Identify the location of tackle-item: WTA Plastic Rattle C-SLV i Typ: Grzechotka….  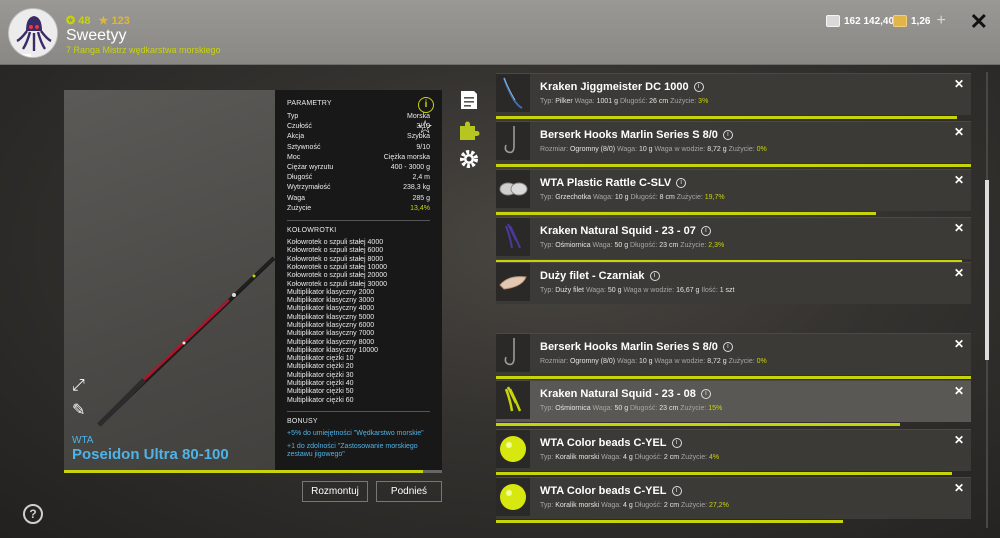
(733, 192).